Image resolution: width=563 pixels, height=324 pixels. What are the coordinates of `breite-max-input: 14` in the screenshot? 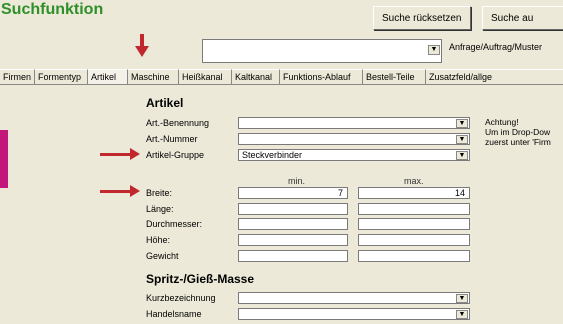 It's located at (414, 193).